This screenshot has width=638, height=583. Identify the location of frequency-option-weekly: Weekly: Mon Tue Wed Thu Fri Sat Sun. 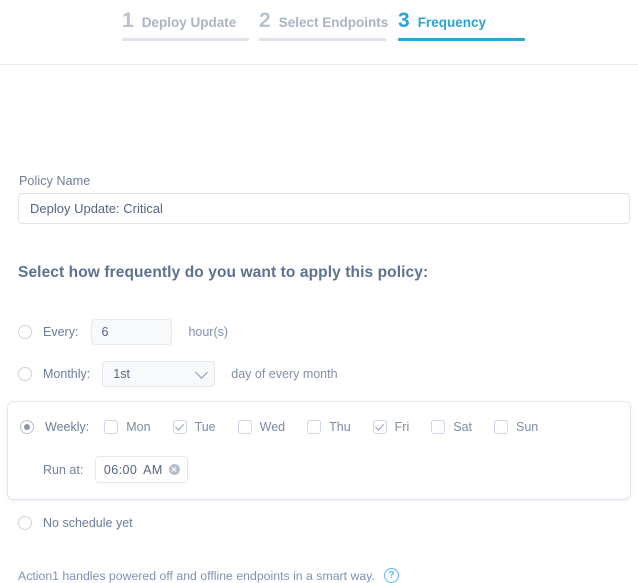
(286, 427).